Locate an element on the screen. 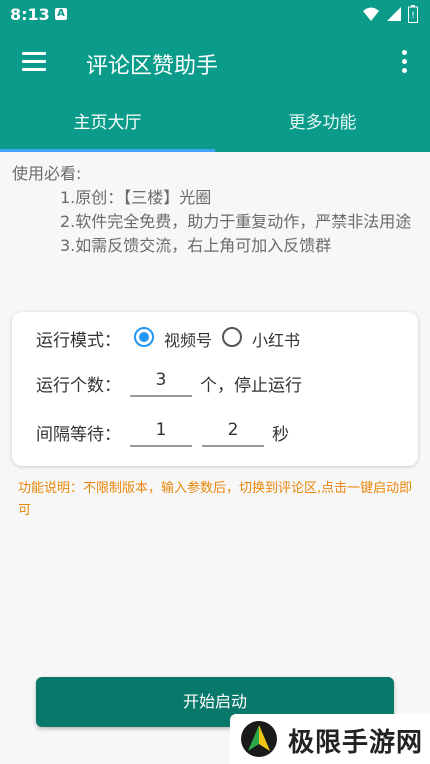  wifi-icon is located at coordinates (371, 14).